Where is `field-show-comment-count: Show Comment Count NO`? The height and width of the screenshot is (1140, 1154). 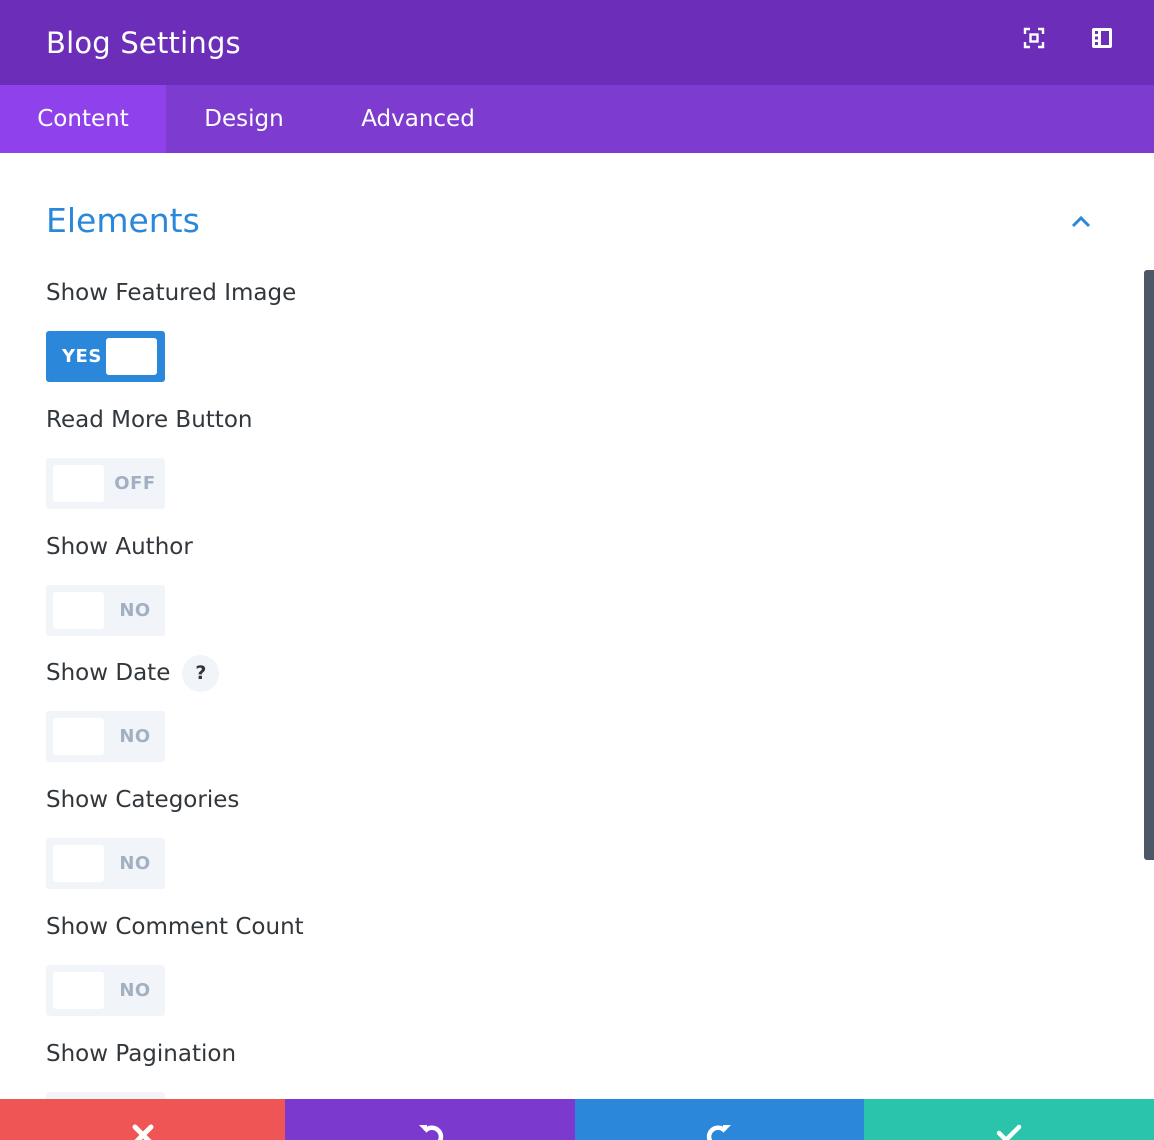 field-show-comment-count: Show Comment Count NO is located at coordinates (175, 964).